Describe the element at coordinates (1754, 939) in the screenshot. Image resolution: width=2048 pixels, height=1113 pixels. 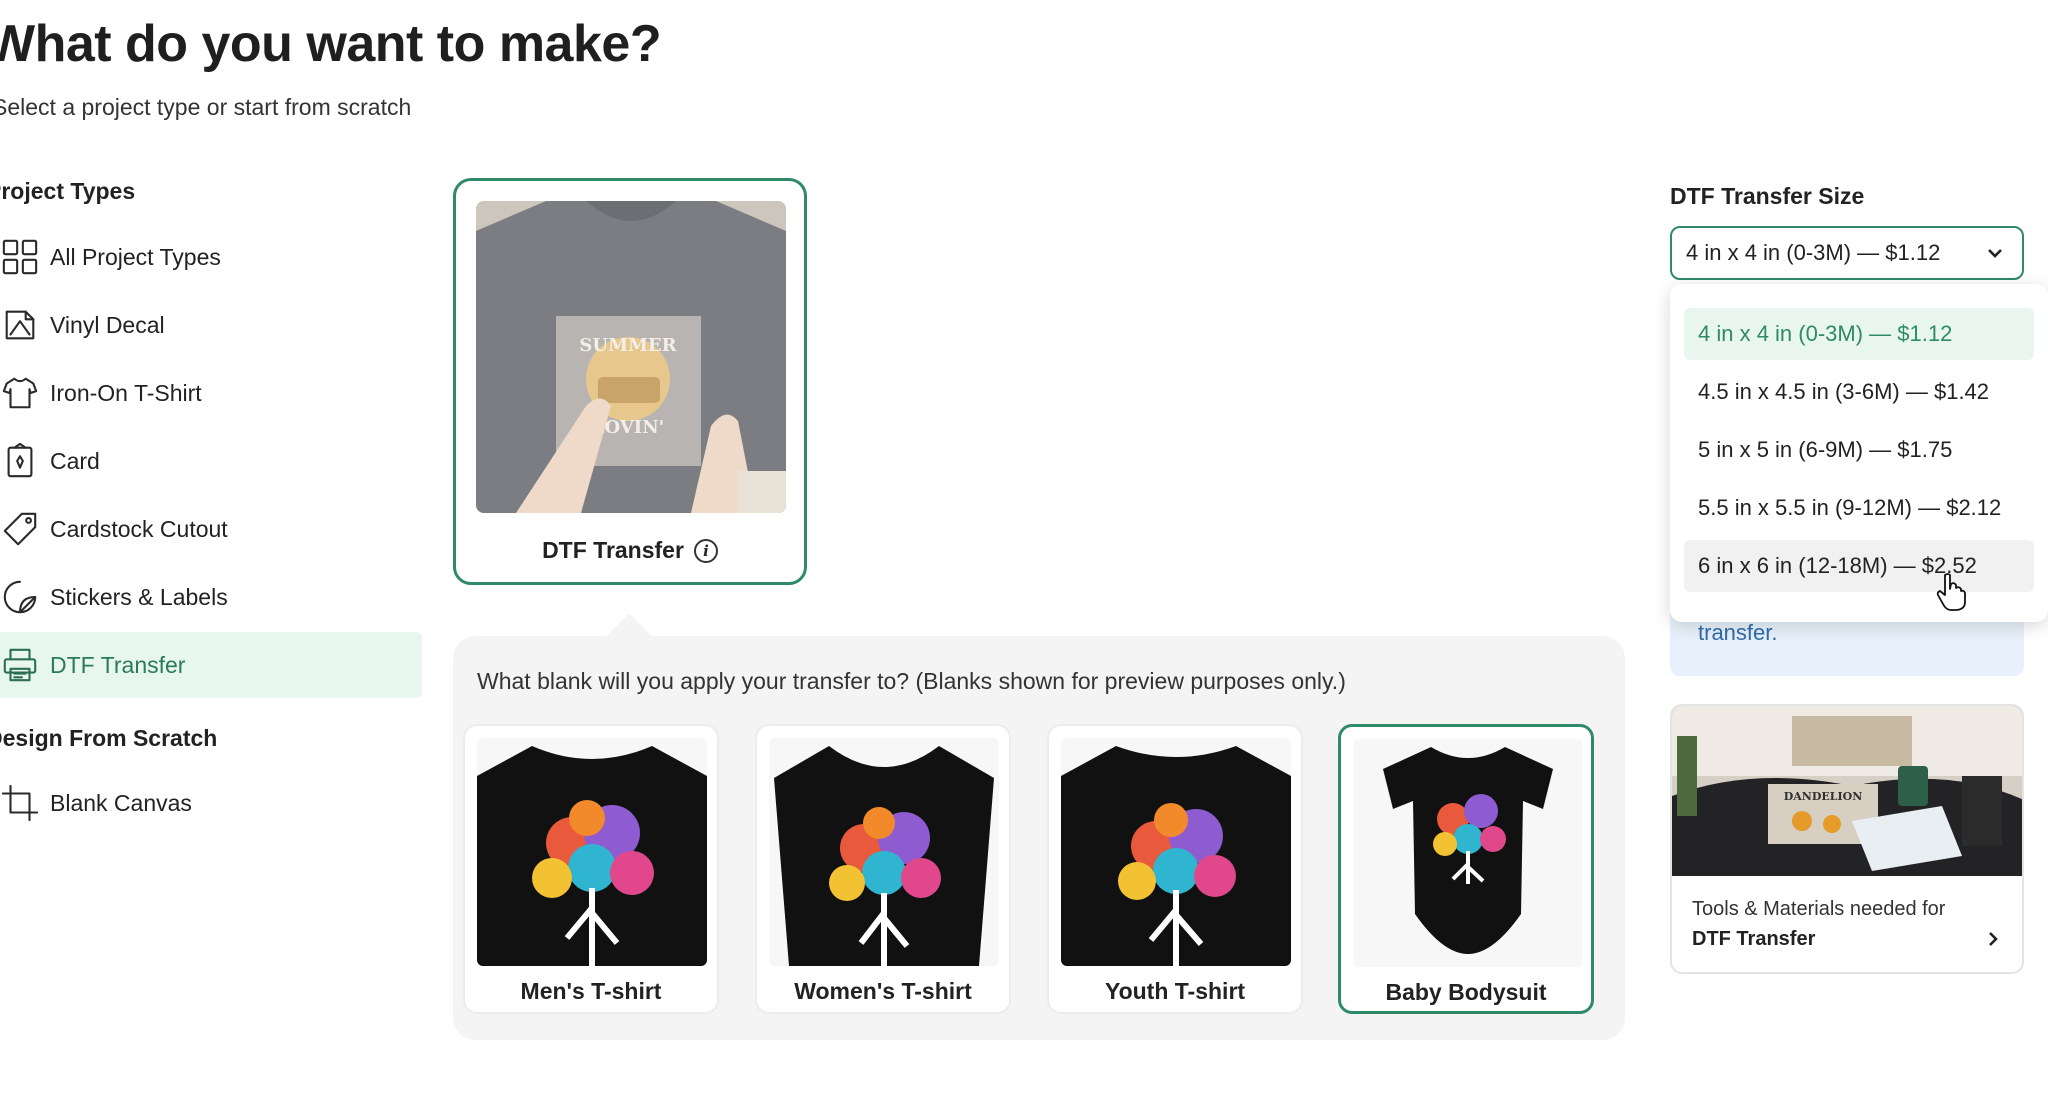
I see `tools-card-line2: DTF Transfer` at that location.